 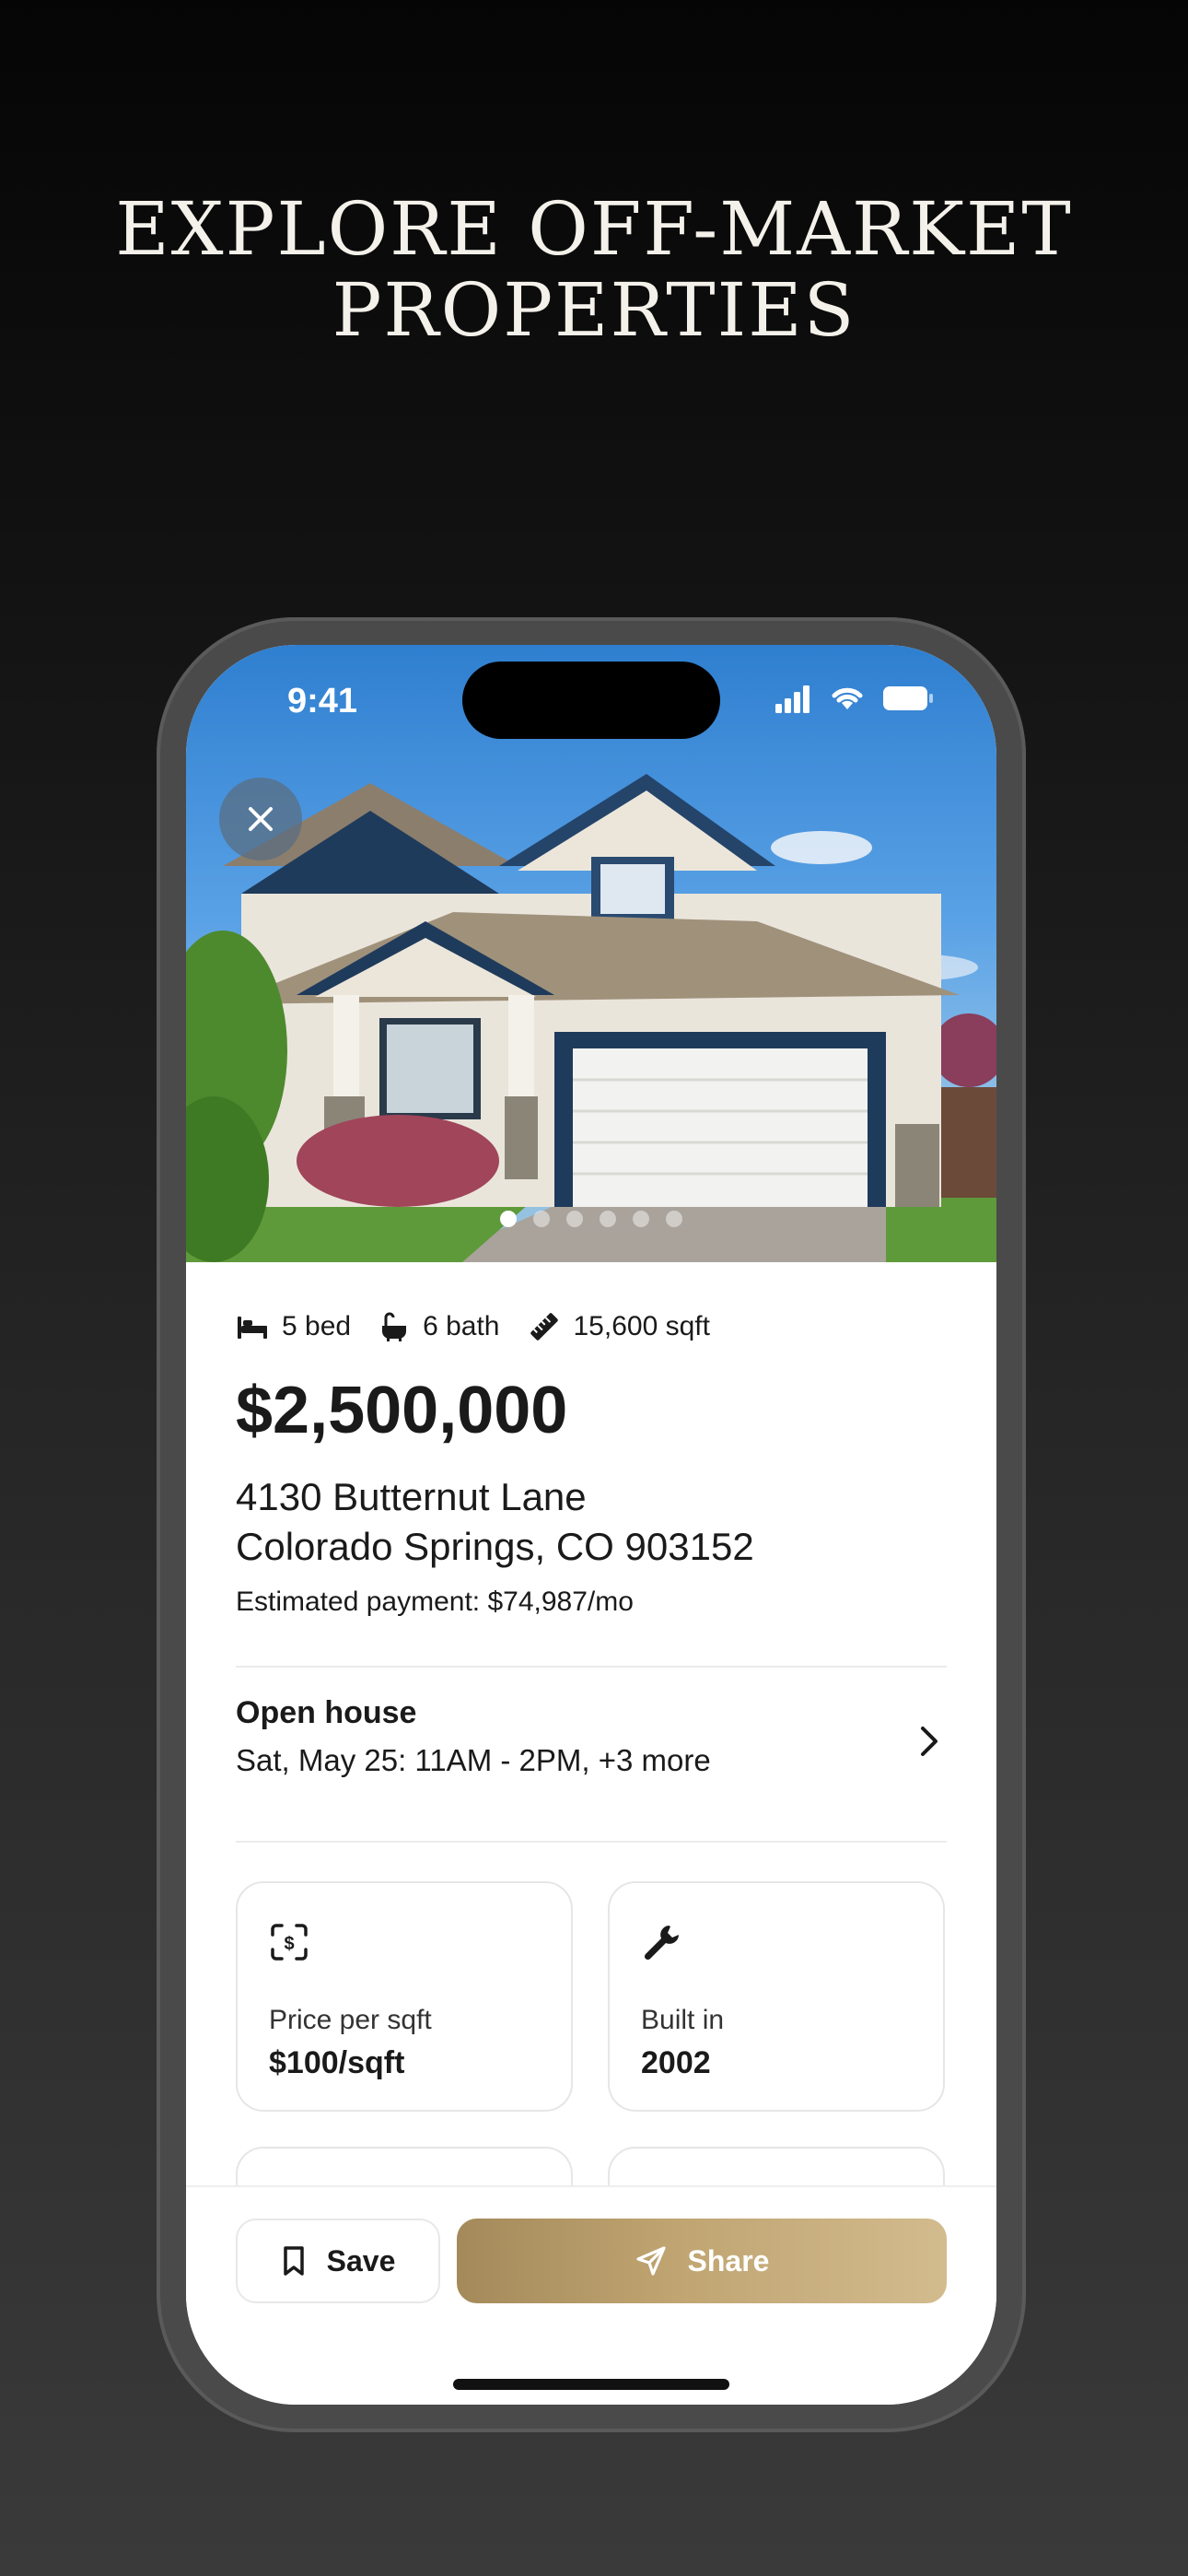 What do you see at coordinates (792, 699) in the screenshot?
I see `cellular-signal-icon` at bounding box center [792, 699].